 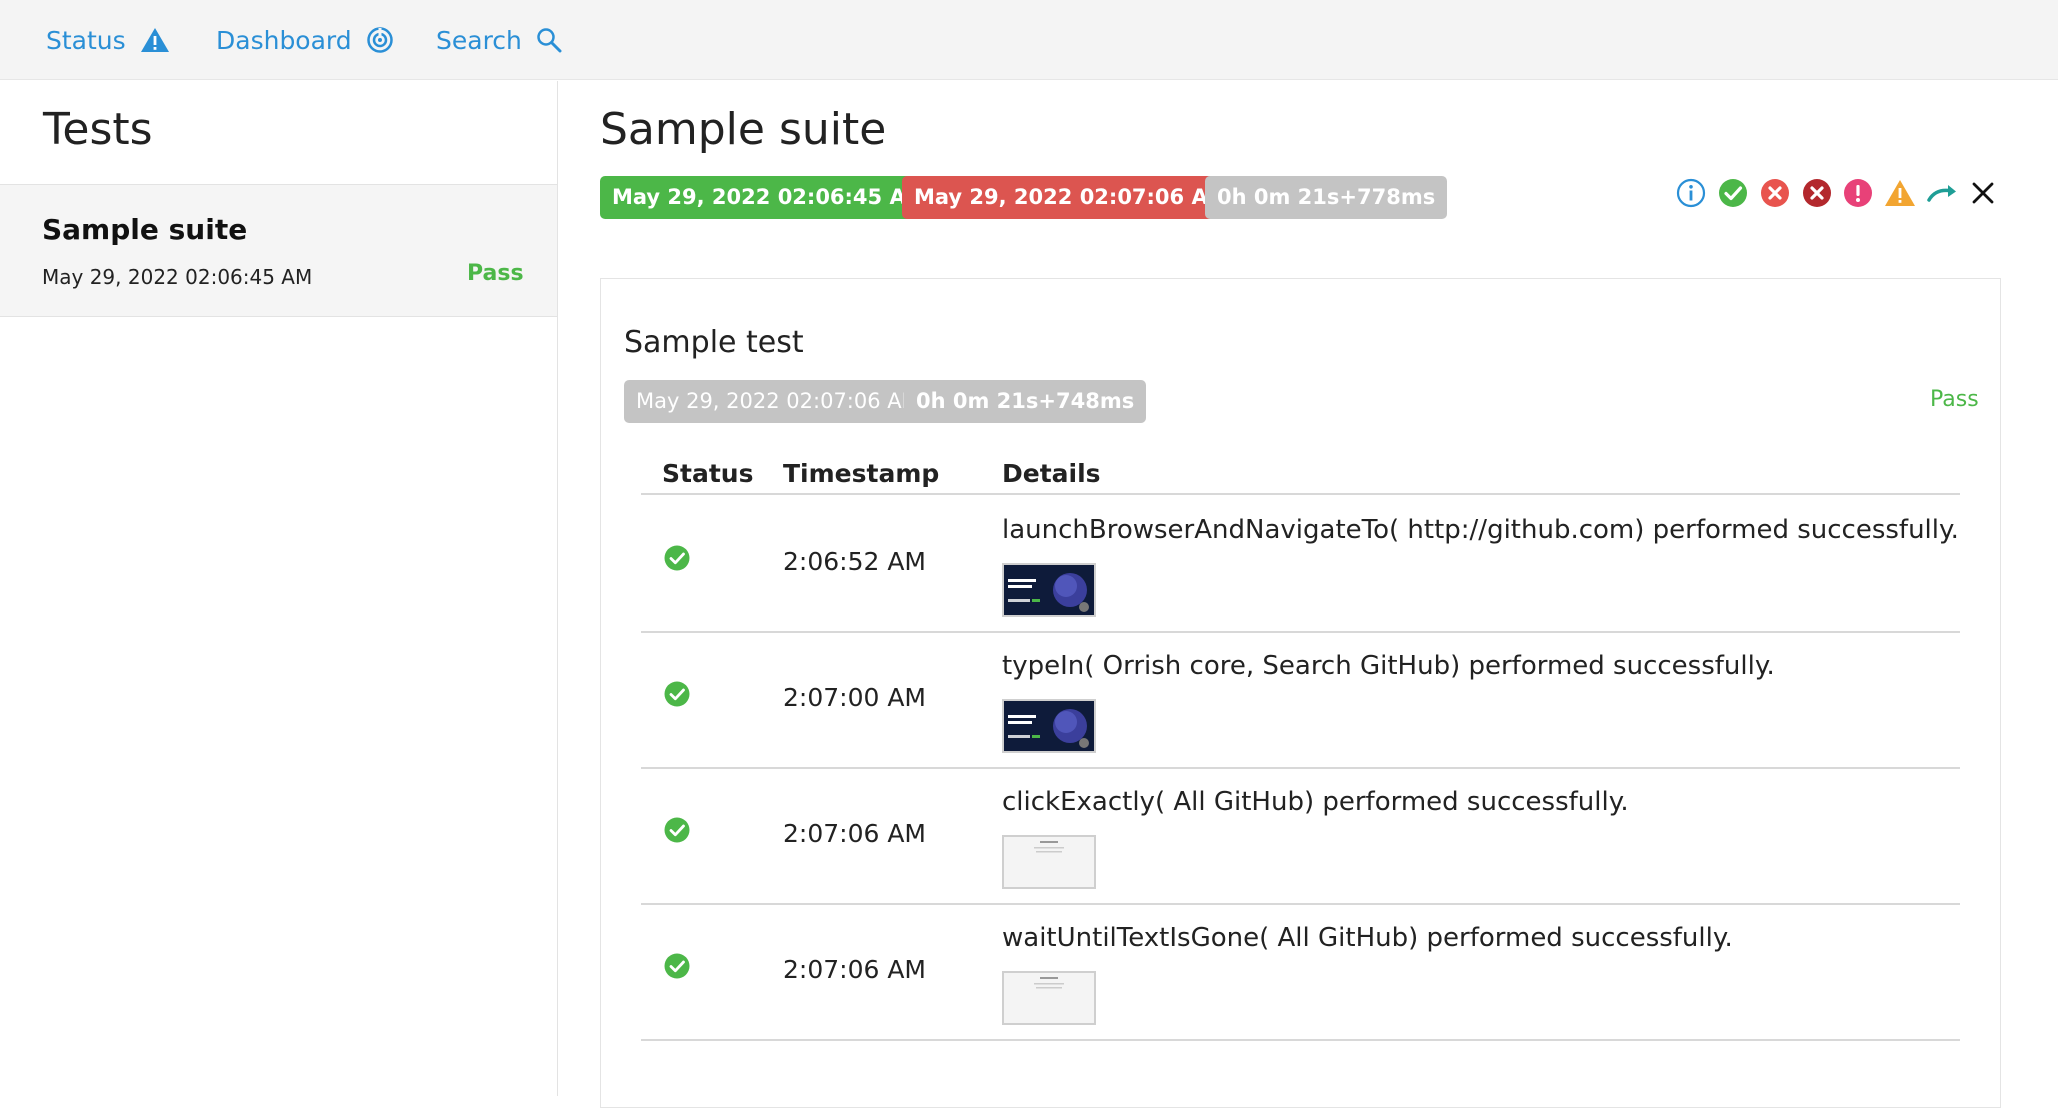 What do you see at coordinates (714, 342) in the screenshot?
I see `test-name: Sample test` at bounding box center [714, 342].